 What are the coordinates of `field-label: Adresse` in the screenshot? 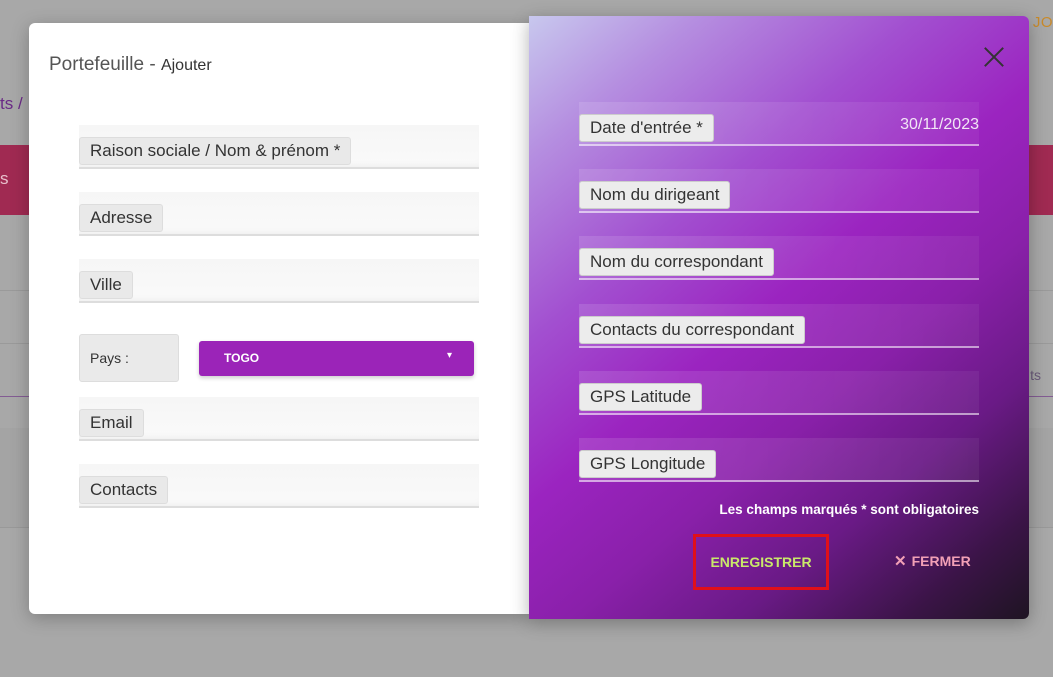 It's located at (121, 218).